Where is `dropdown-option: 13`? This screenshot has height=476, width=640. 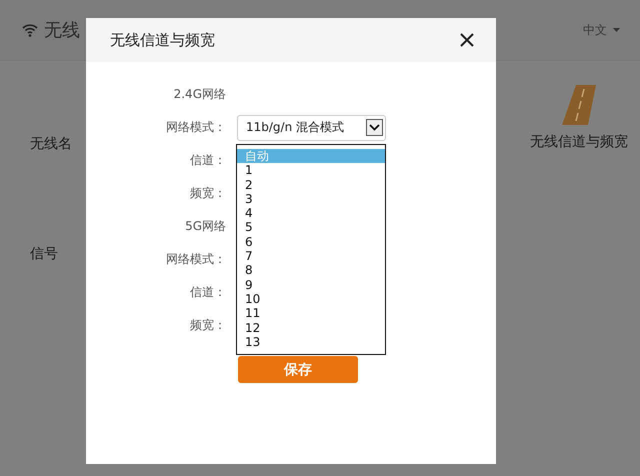
dropdown-option: 13 is located at coordinates (311, 342).